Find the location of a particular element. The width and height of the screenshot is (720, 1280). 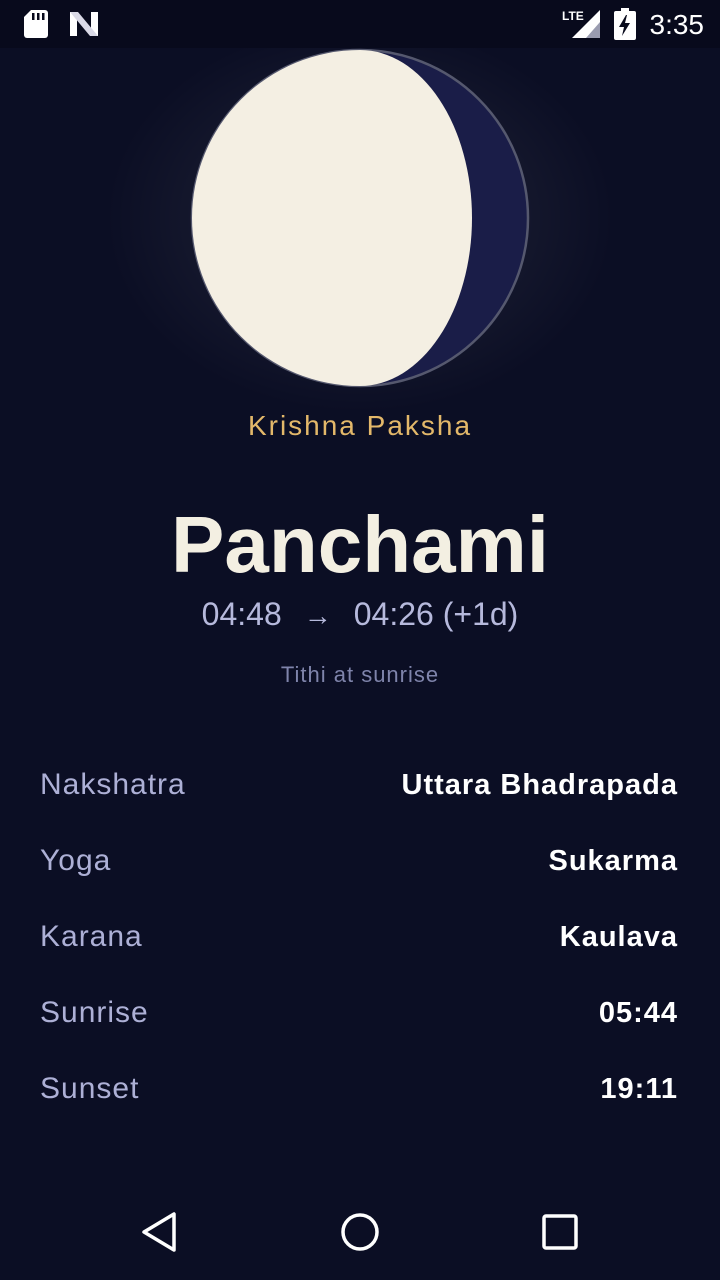

tithi-time-range: 04:48 → 04:26 (+1d) is located at coordinates (360, 615).